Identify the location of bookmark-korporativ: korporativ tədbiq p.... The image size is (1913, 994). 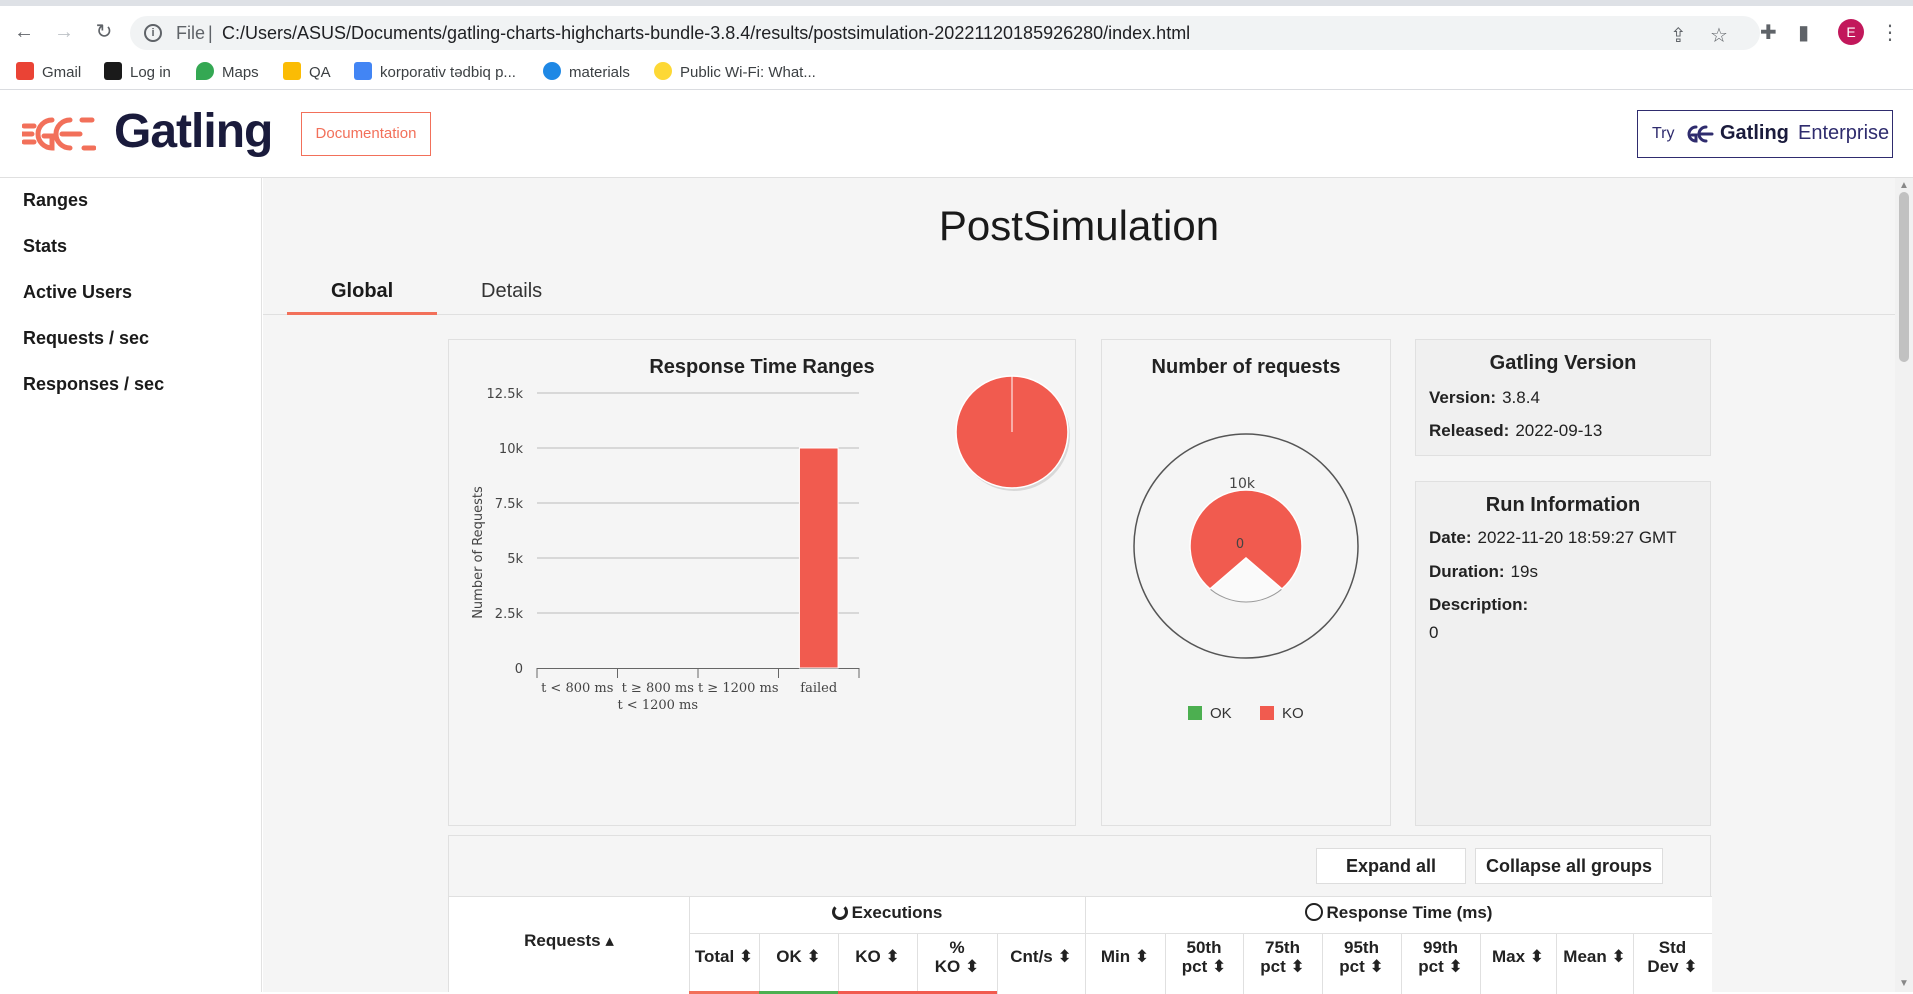
(435, 71).